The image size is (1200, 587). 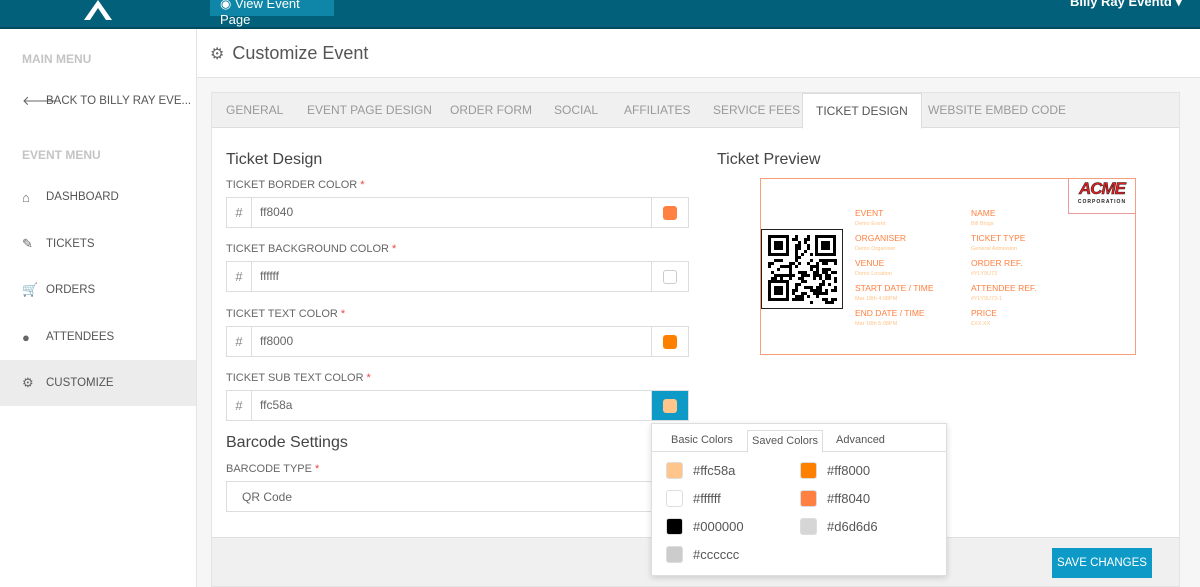 I want to click on tab-event-page-design: EVENT PAGE DESIGN, so click(x=369, y=110).